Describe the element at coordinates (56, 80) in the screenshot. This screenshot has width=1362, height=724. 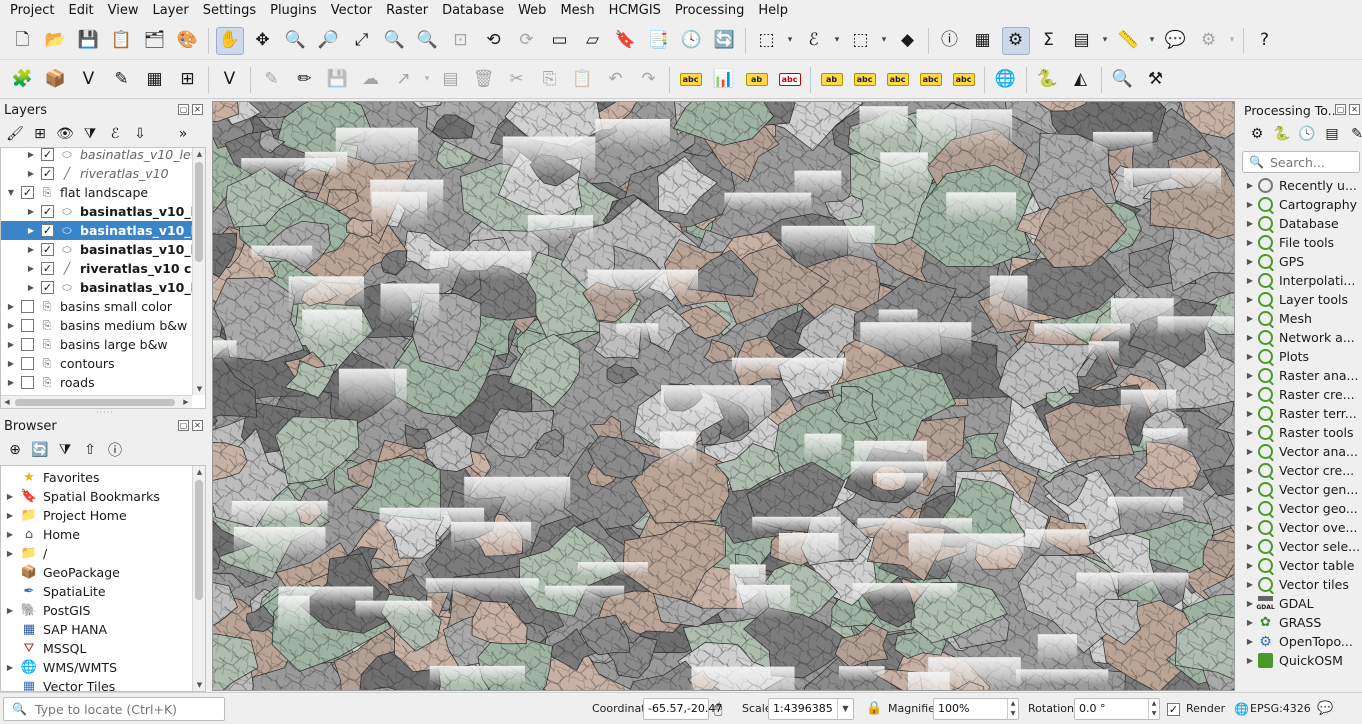
I see `add-geopackage-icon: 📦` at that location.